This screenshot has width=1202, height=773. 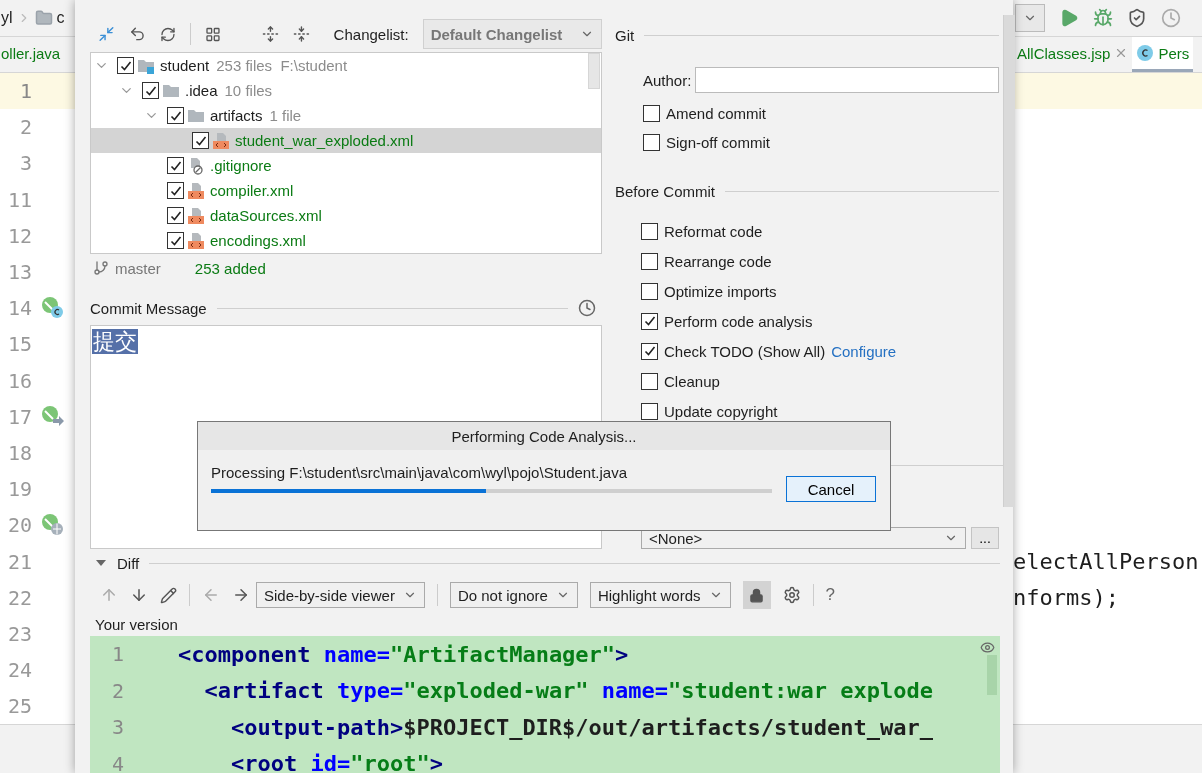 I want to click on line-number: 22, so click(x=19, y=597).